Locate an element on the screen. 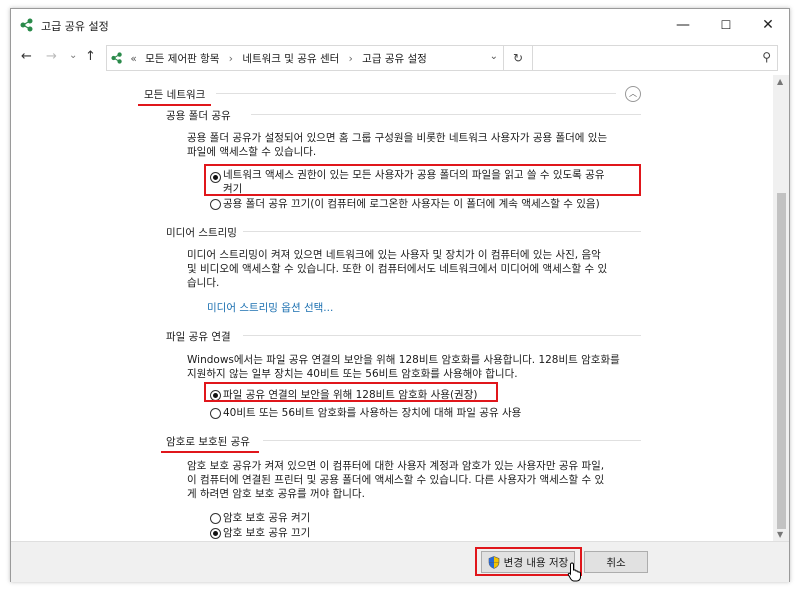 This screenshot has width=800, height=593. maximize-button: ☐ is located at coordinates (726, 25).